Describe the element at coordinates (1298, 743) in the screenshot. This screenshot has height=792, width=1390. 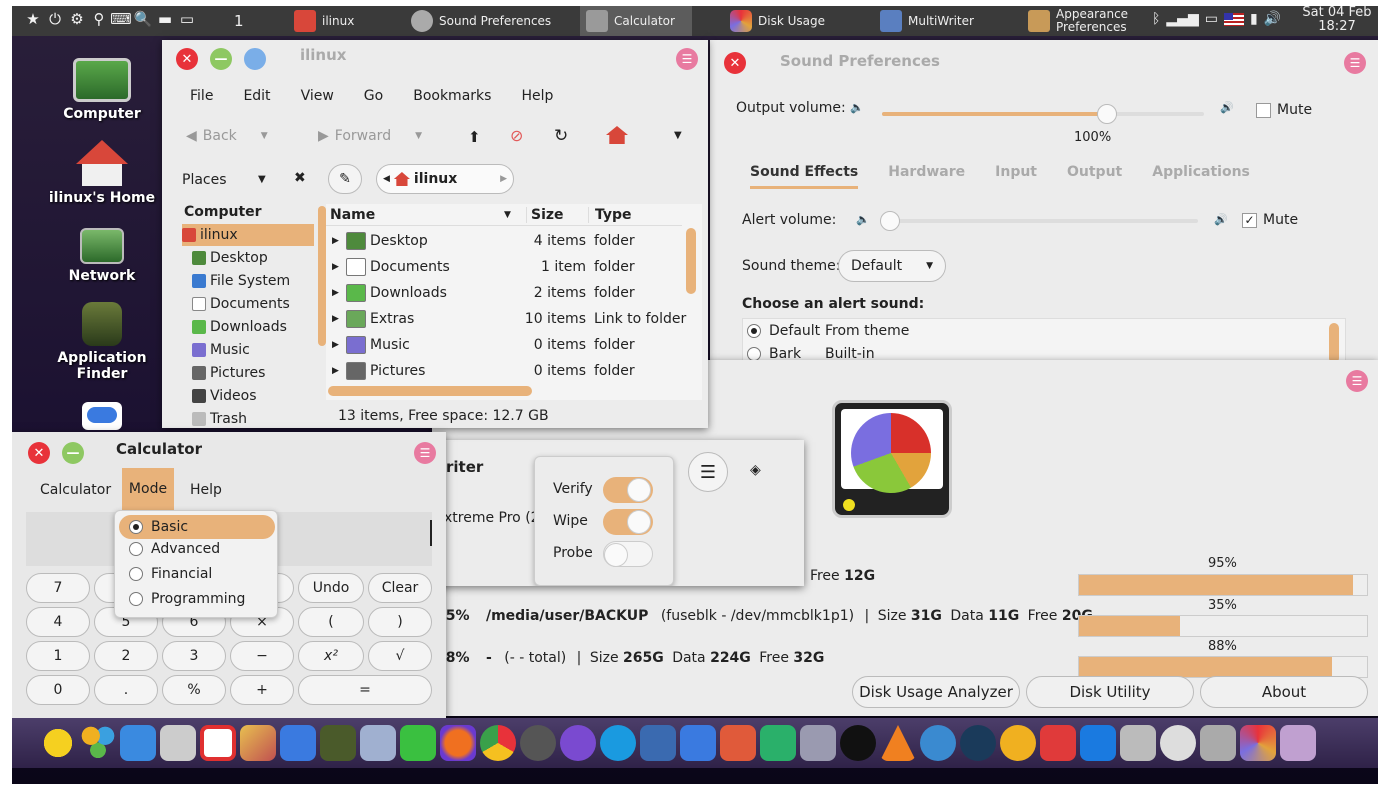
I see `multiwriter-icon` at that location.